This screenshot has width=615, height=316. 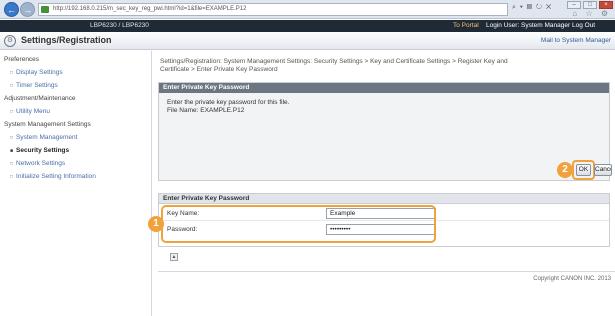 What do you see at coordinates (384, 88) in the screenshot?
I see `panel-header: Enter Private Key Password` at bounding box center [384, 88].